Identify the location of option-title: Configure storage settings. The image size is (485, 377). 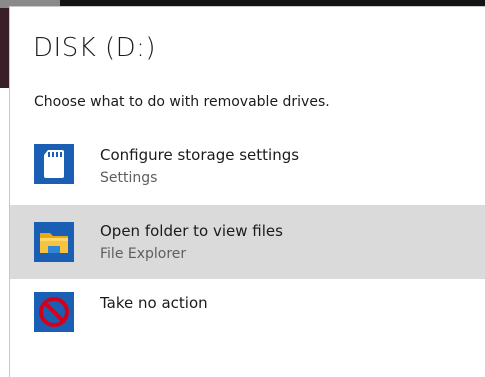
(200, 155).